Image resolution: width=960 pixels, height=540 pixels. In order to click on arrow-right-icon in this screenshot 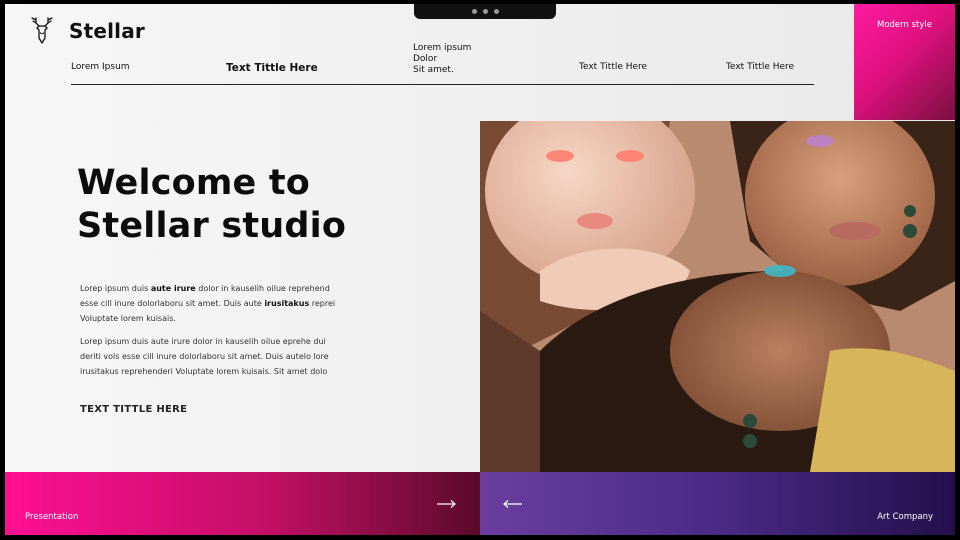, I will do `click(447, 504)`.